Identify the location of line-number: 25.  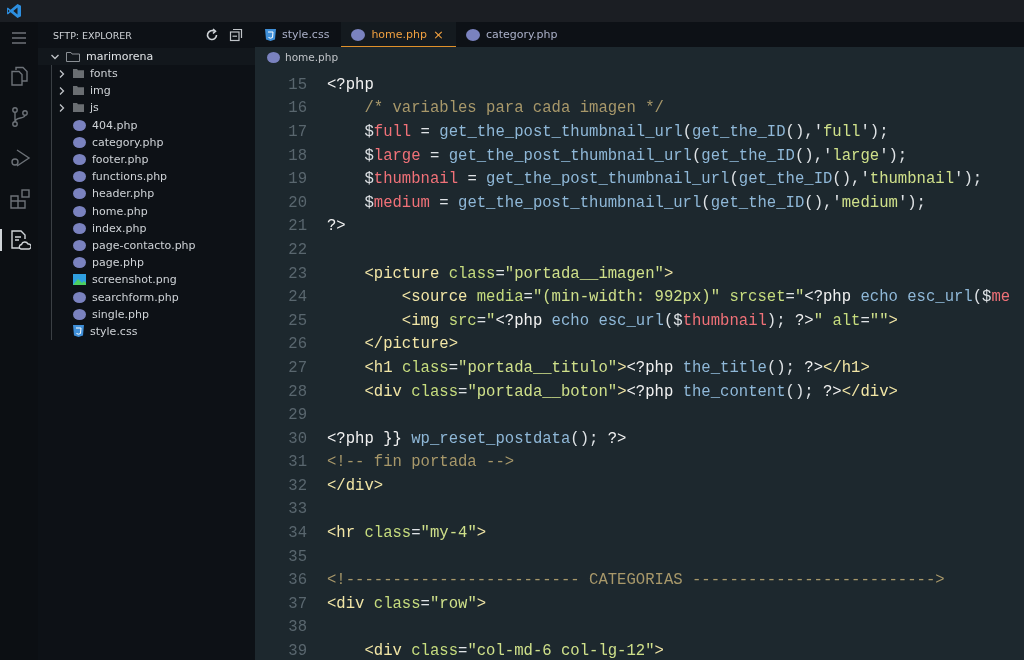
(297, 320).